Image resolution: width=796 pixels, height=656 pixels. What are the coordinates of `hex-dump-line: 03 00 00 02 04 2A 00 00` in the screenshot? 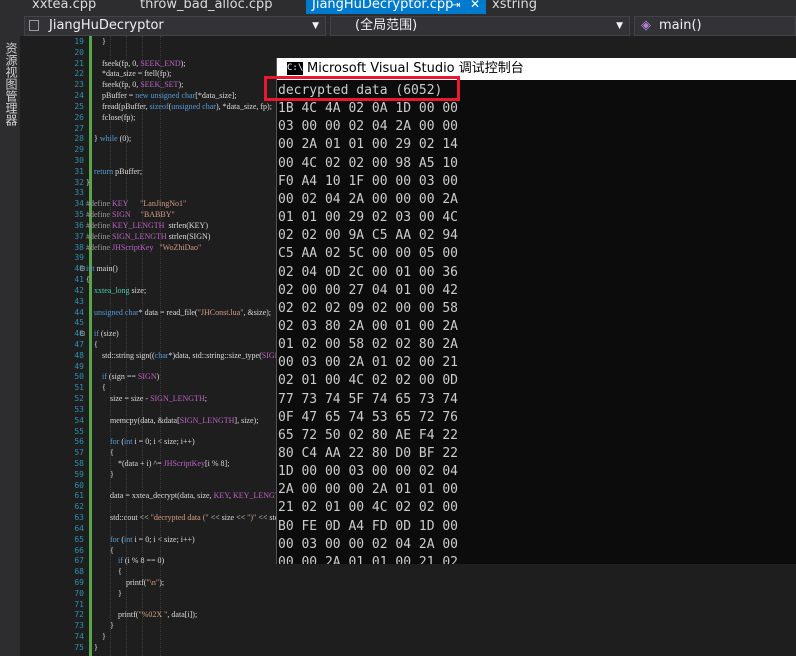 It's located at (368, 127).